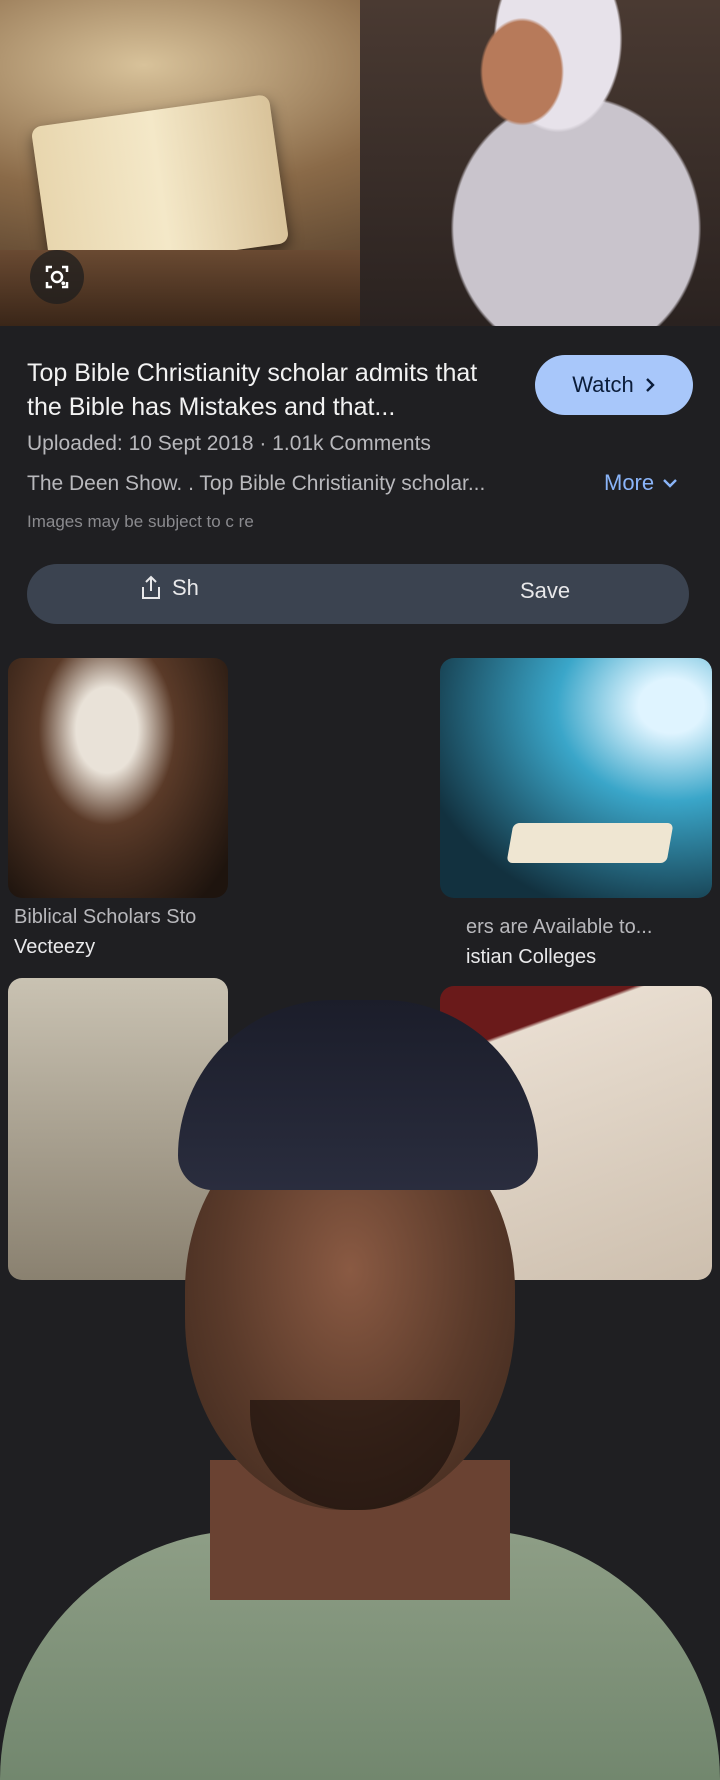 The width and height of the screenshot is (720, 1780). Describe the element at coordinates (57, 277) in the screenshot. I see `google-lens-icon` at that location.